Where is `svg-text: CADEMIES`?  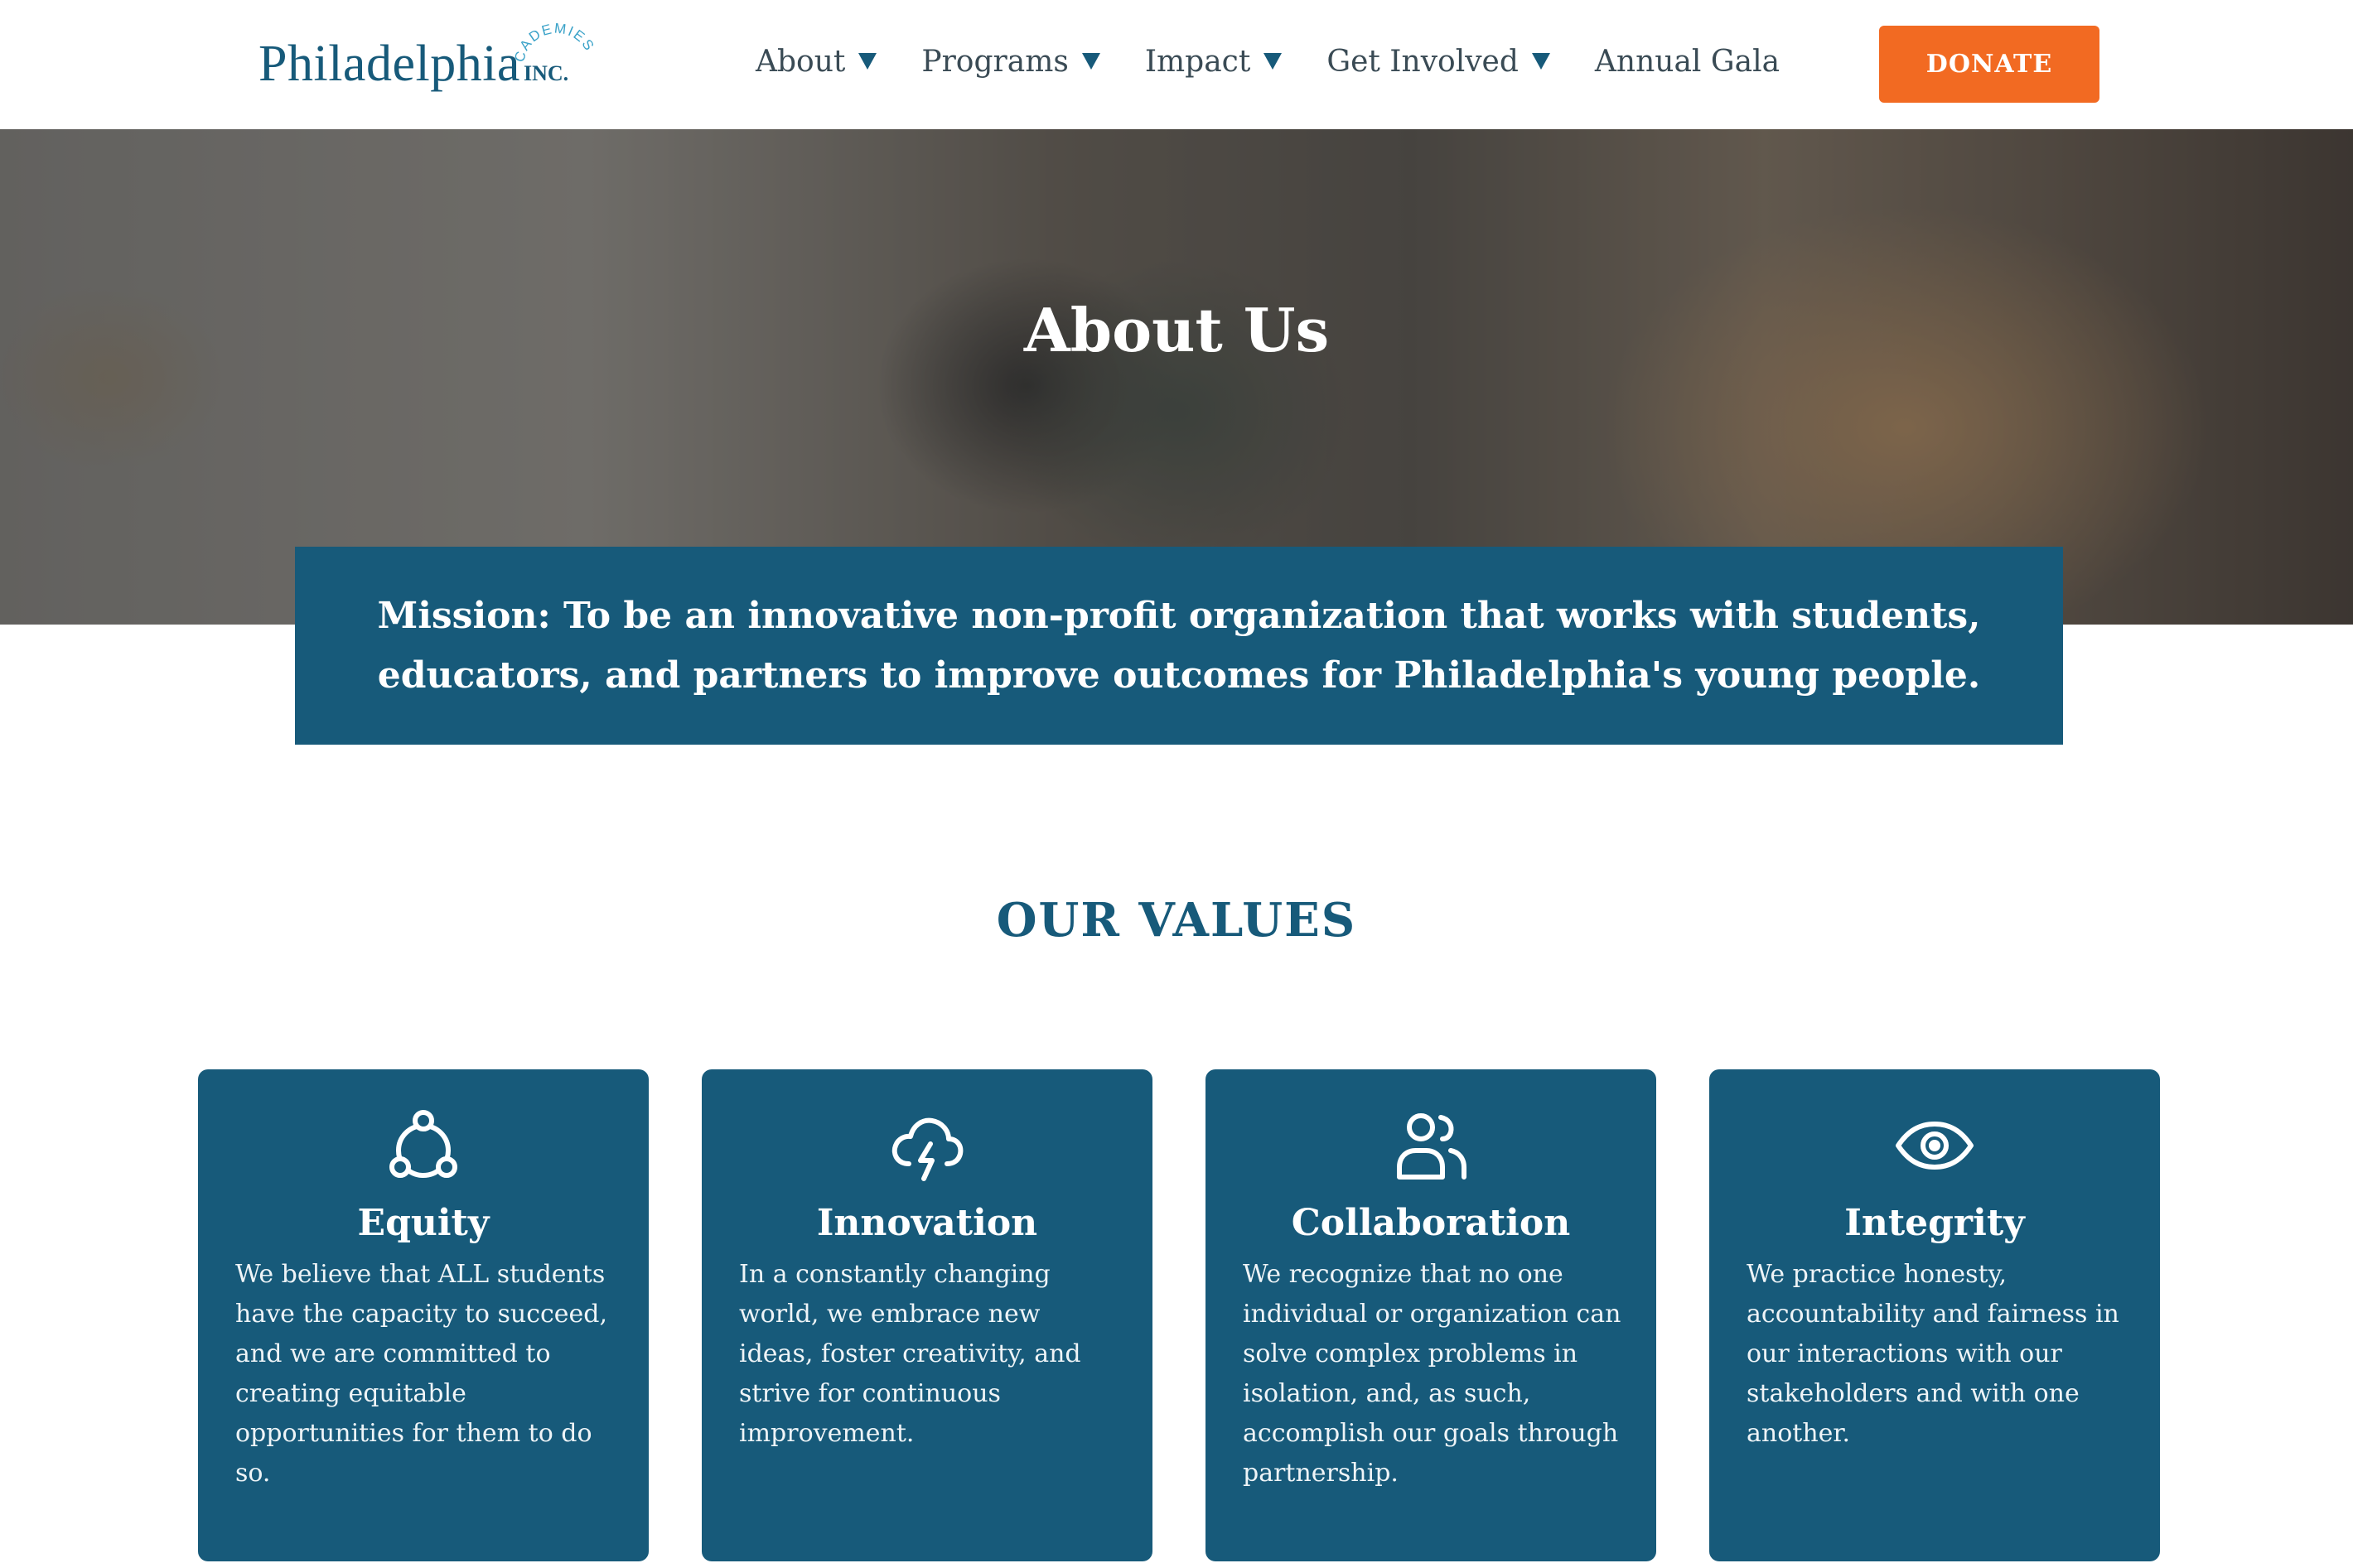
svg-text: CADEMIES is located at coordinates (554, 43).